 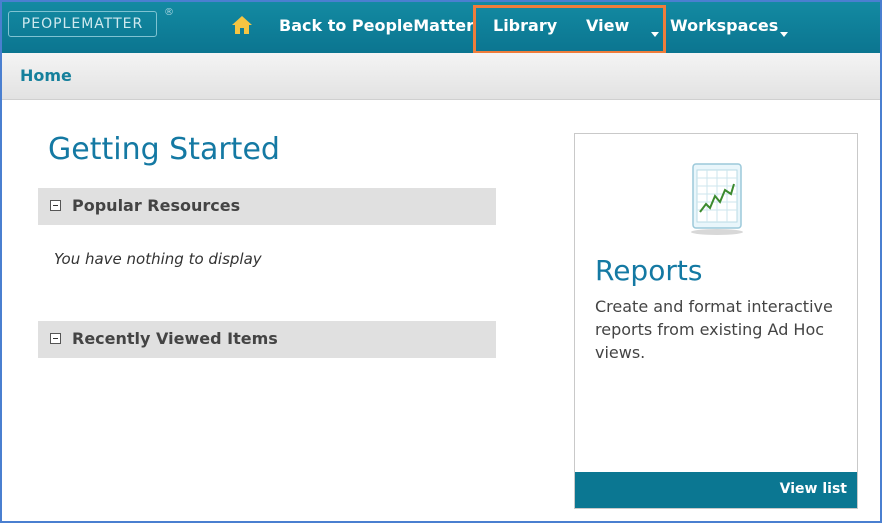 What do you see at coordinates (717, 199) in the screenshot?
I see `report-chart-icon` at bounding box center [717, 199].